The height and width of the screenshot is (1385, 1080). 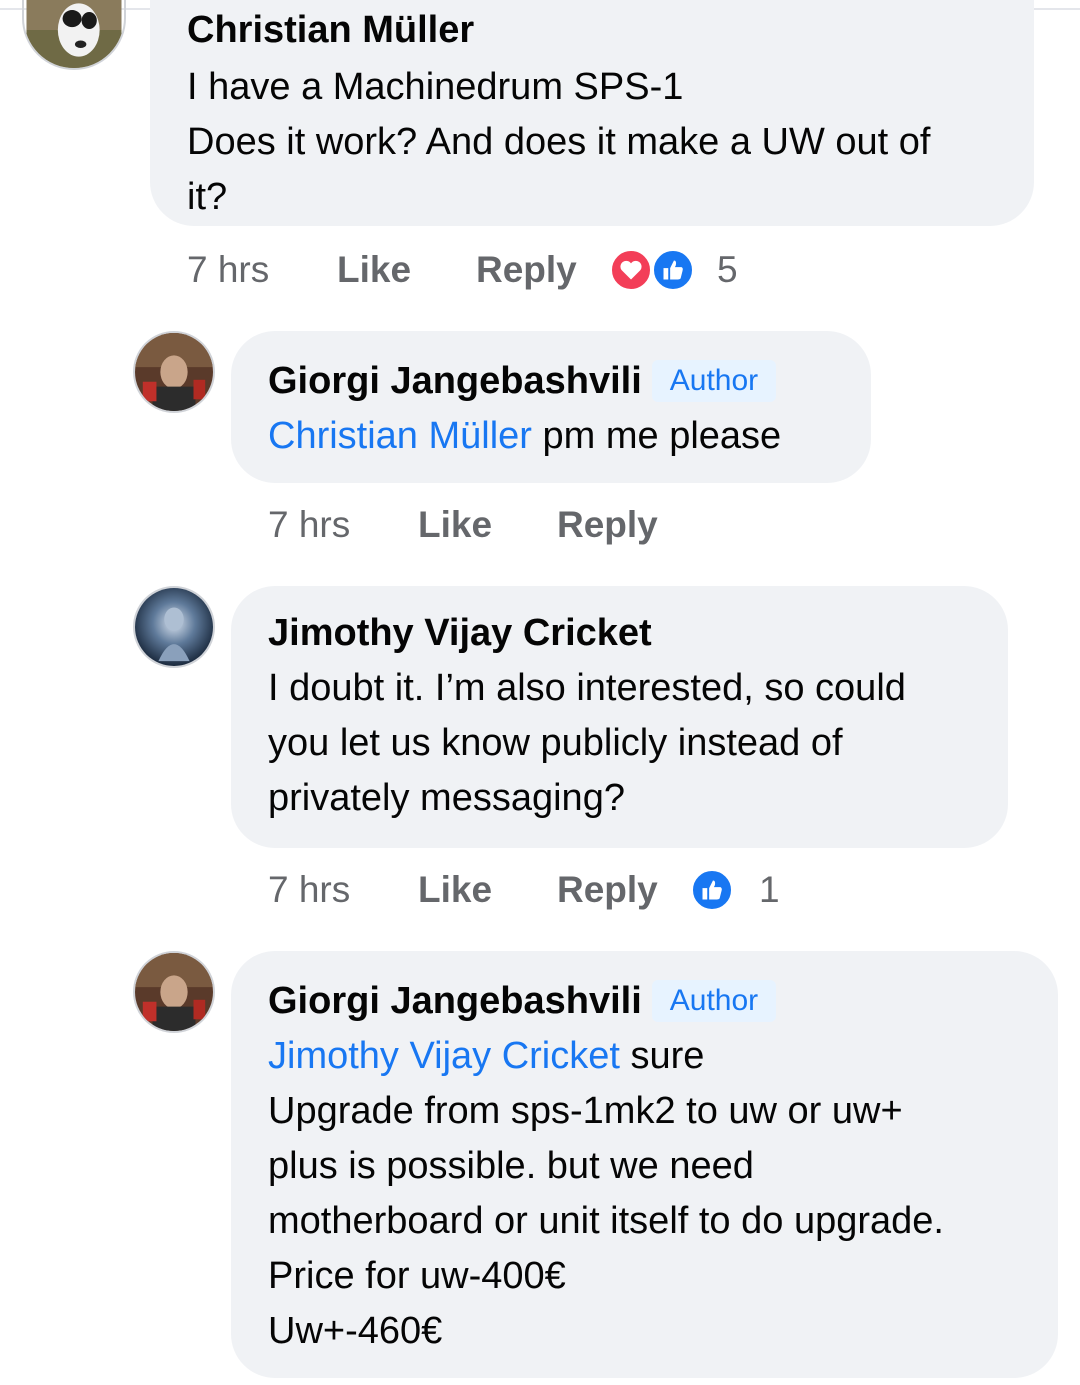 I want to click on comment-text: Christian Müller pm me please, so click(x=525, y=436).